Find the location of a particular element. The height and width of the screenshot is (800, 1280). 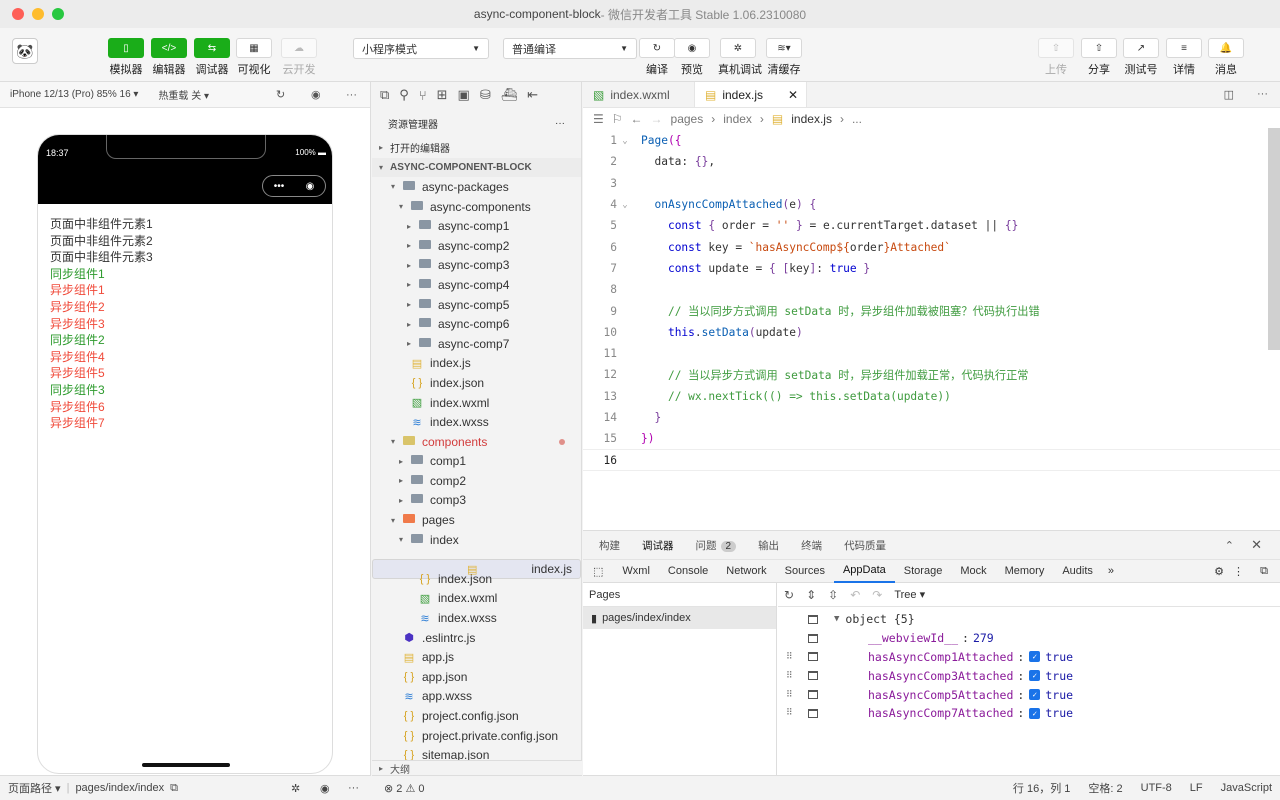

tree-item: ▸ async-comp3 is located at coordinates (476, 266).